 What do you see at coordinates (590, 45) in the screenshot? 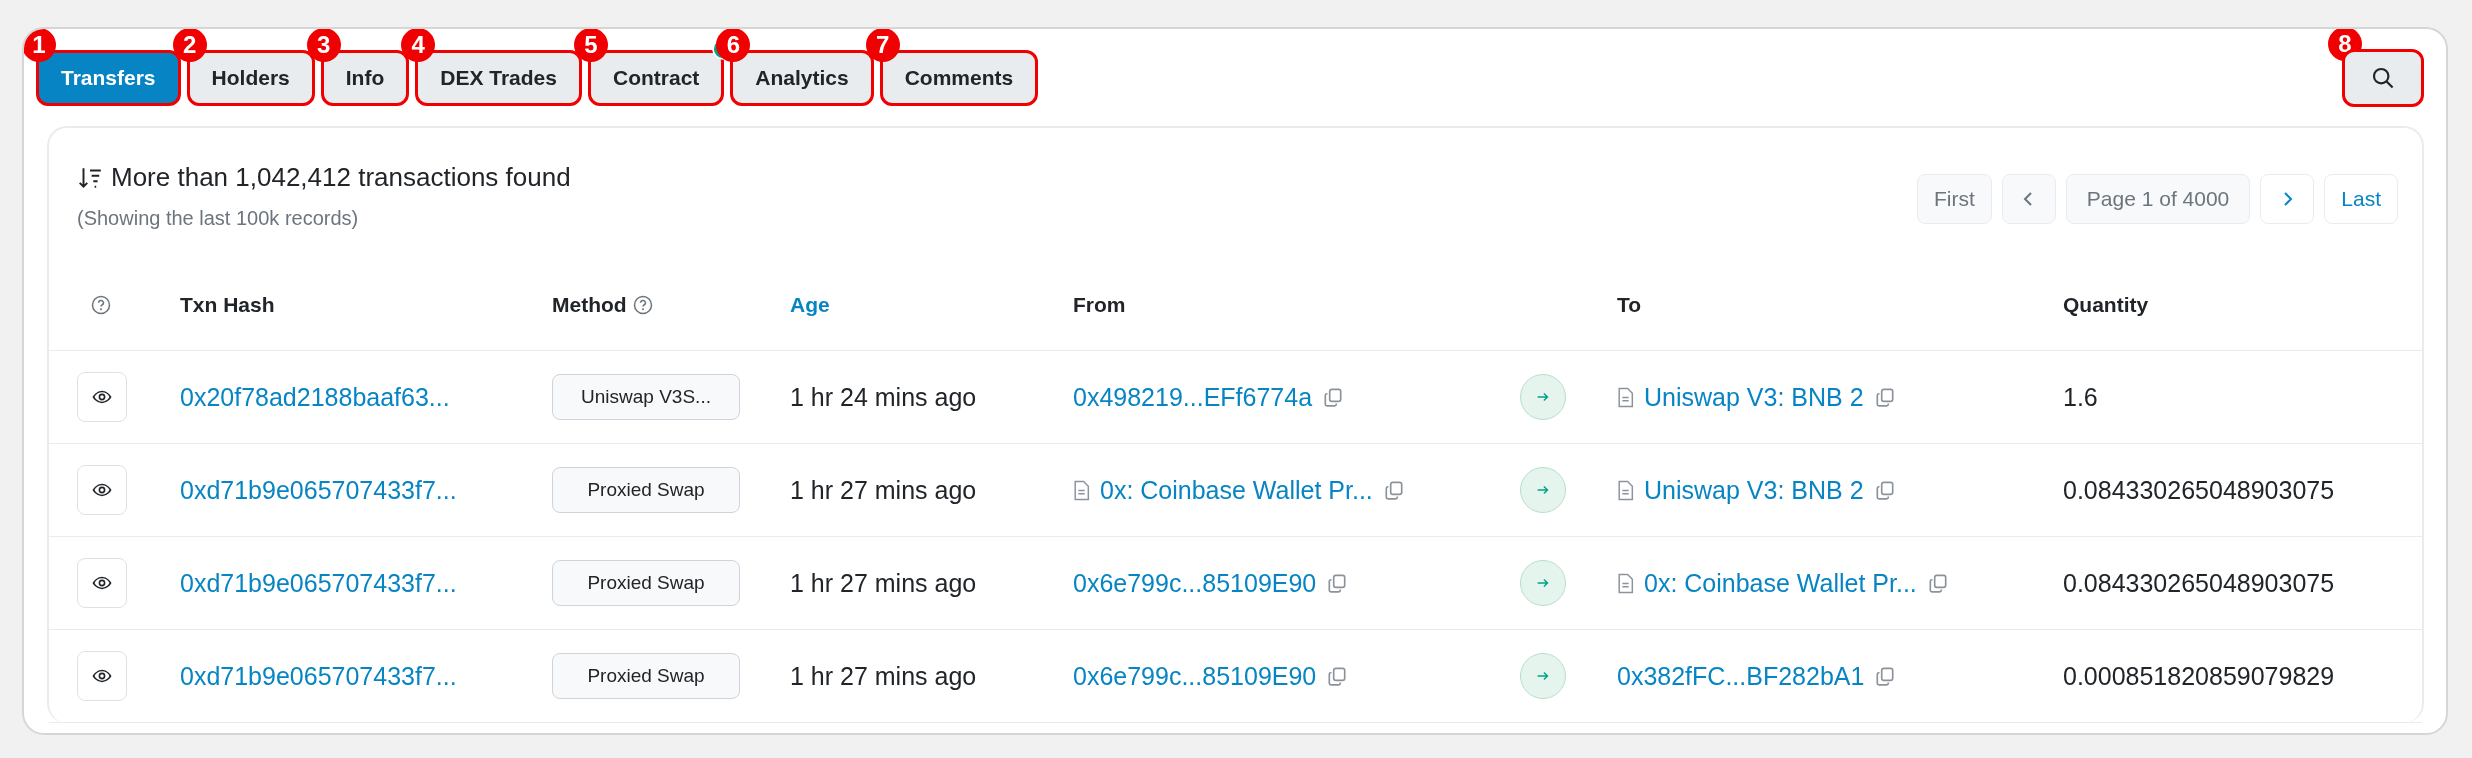
I see `callout-badge: 5` at bounding box center [590, 45].